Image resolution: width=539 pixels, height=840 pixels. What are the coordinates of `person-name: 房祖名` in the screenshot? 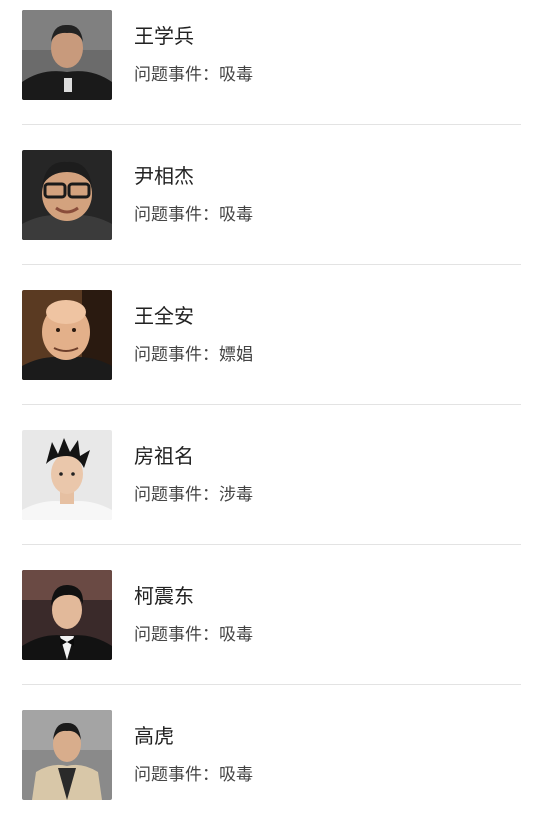 It's located at (164, 456).